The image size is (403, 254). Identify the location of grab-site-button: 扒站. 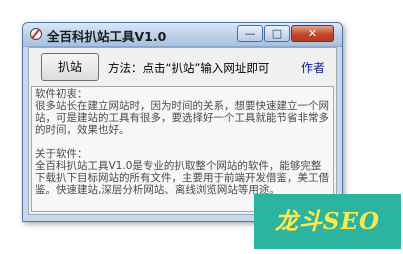
(70, 67).